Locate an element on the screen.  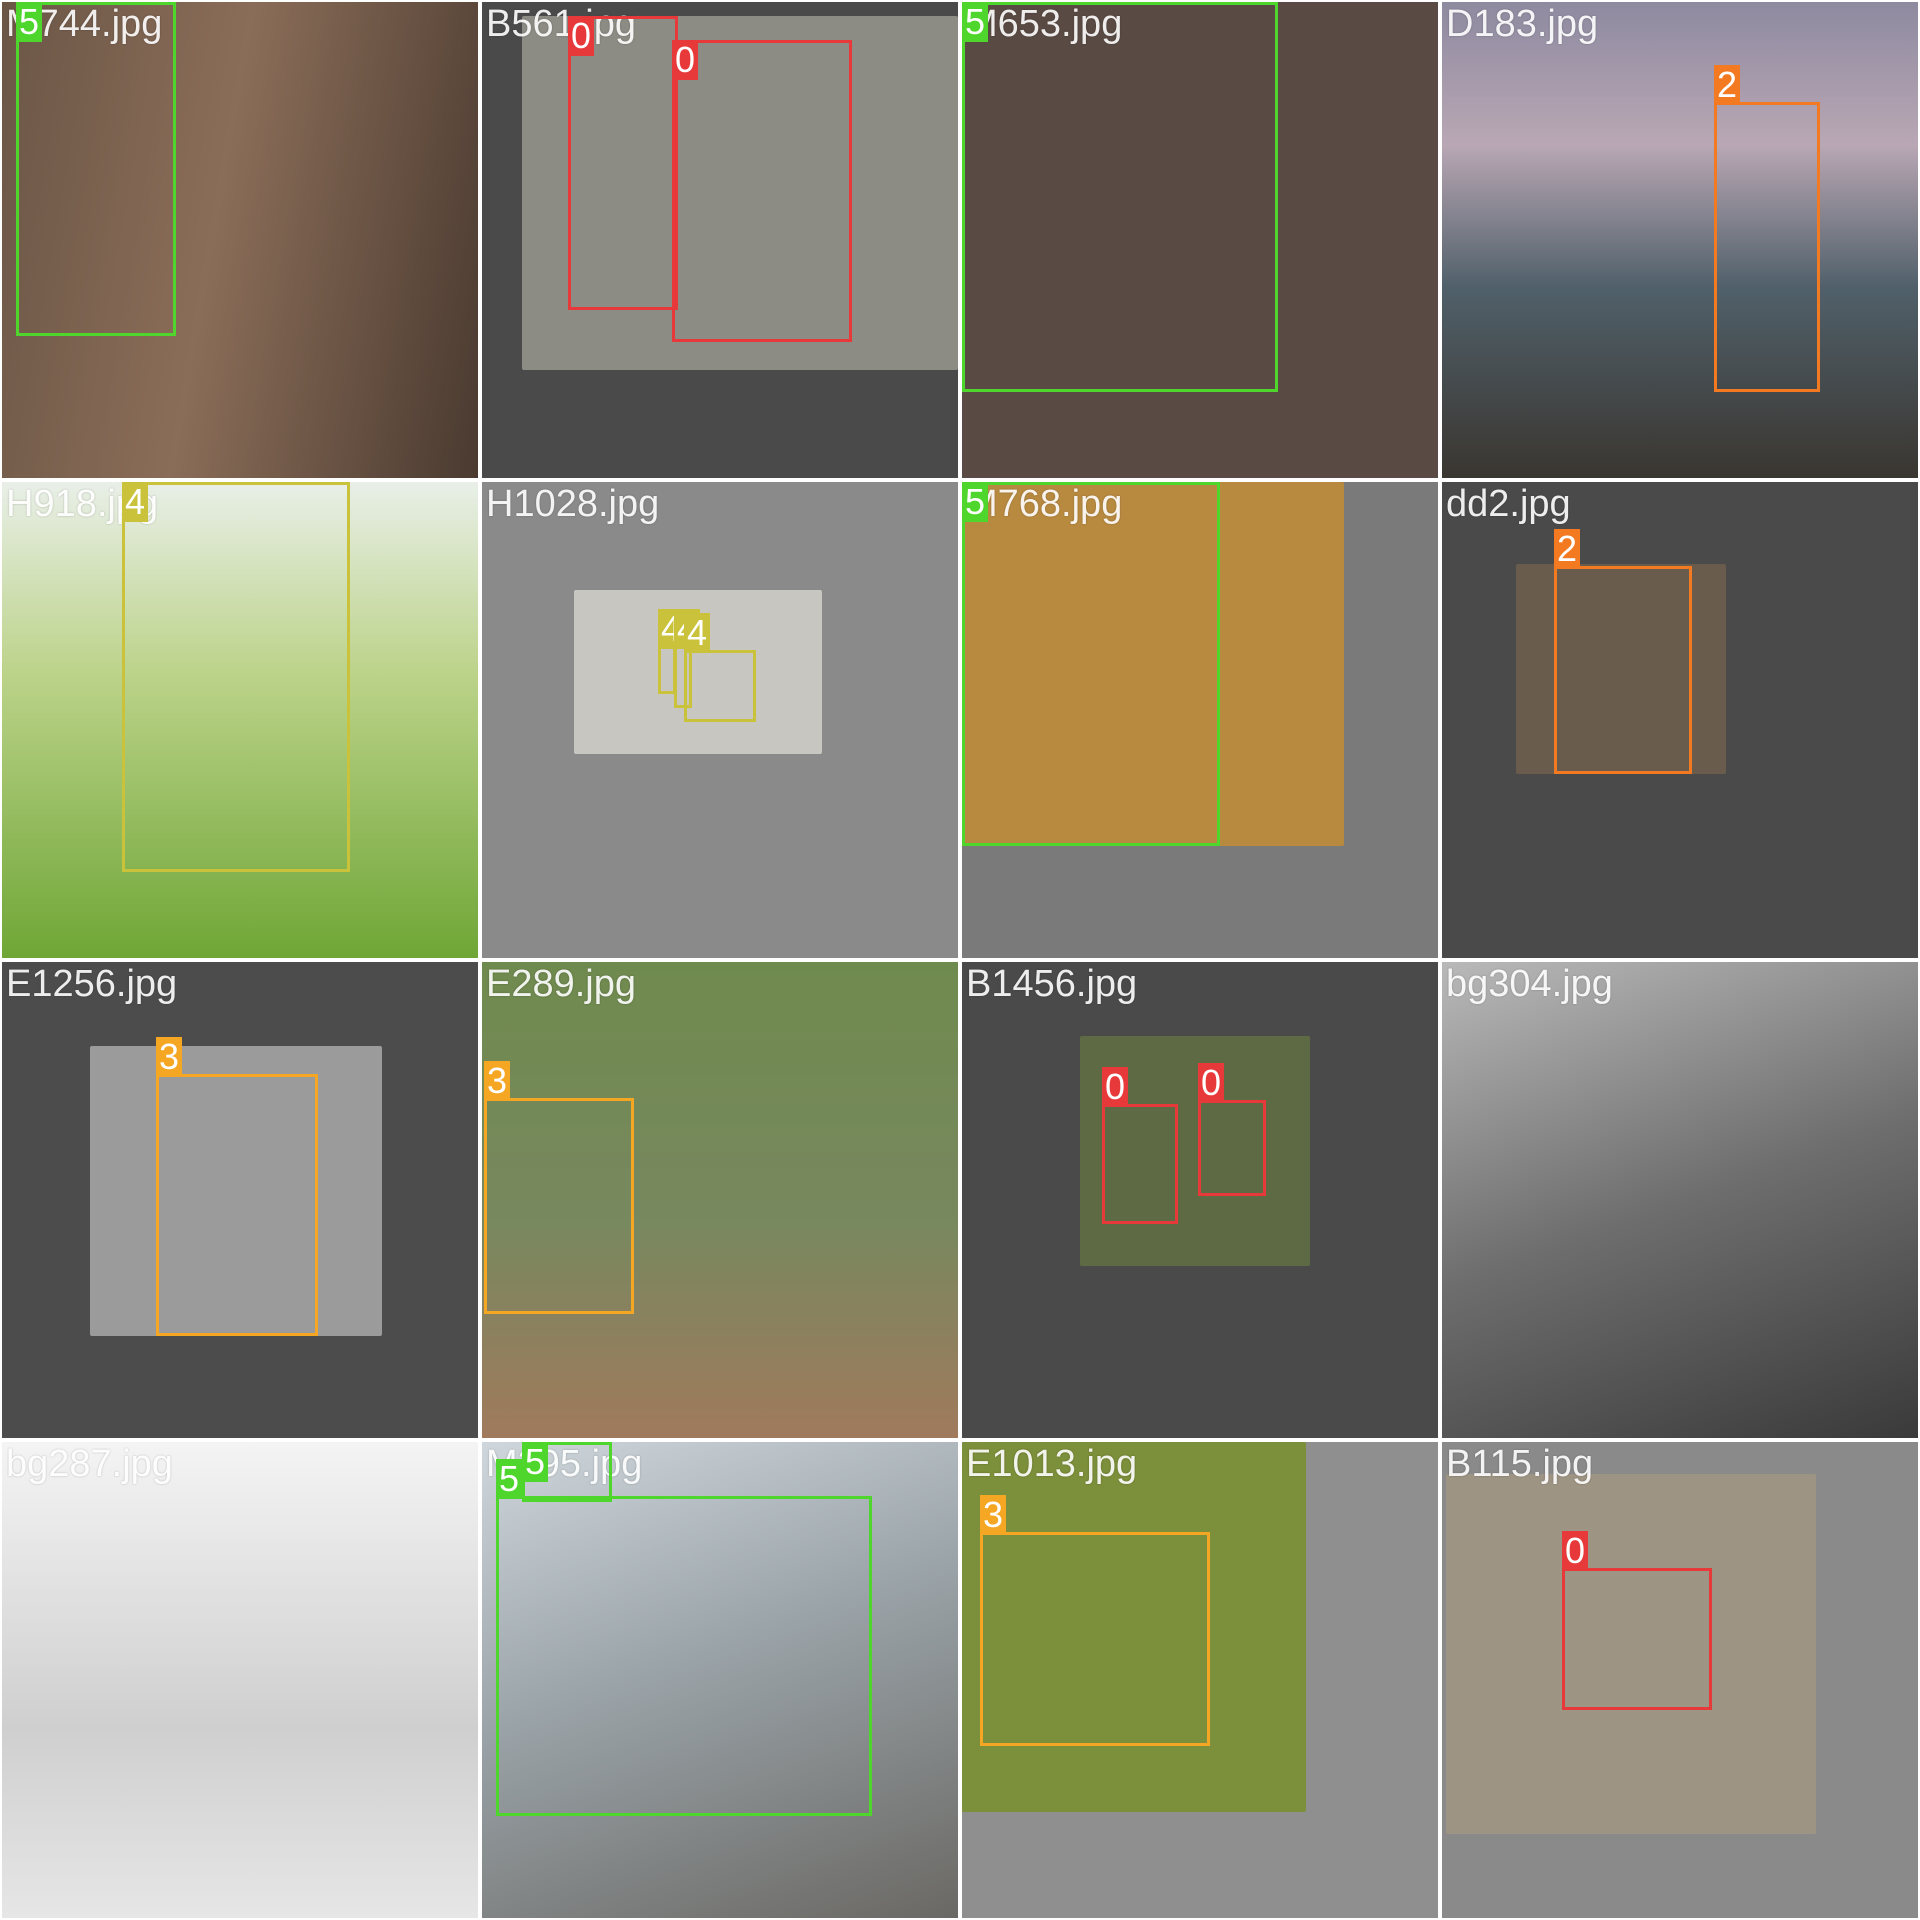
image-tile: D183.jpg 2 is located at coordinates (1680, 240).